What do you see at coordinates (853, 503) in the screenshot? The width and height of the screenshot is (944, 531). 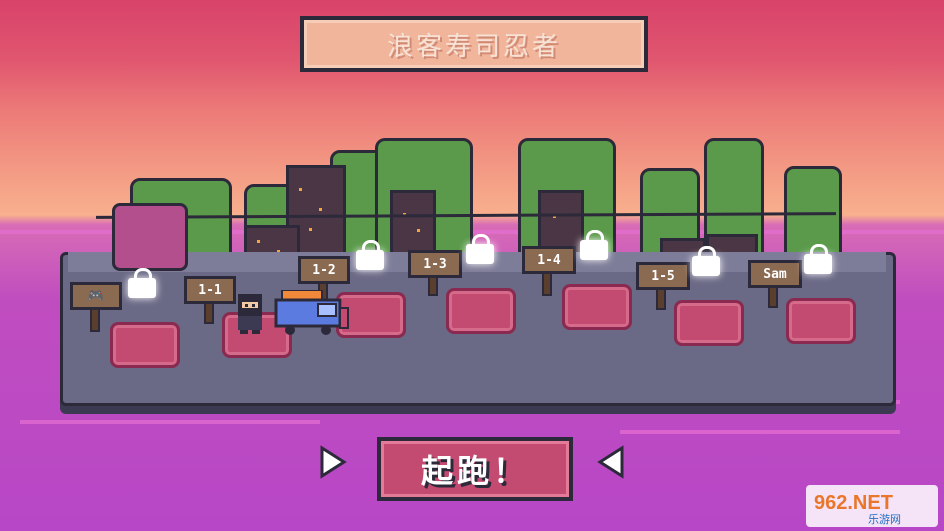 I see `svg-text: 962.NET` at bounding box center [853, 503].